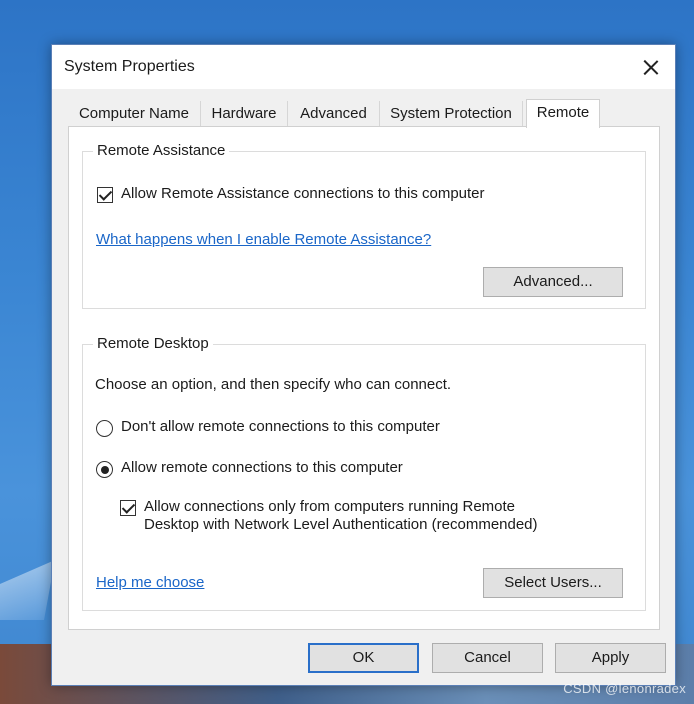  I want to click on cancel-button: Cancel, so click(487, 658).